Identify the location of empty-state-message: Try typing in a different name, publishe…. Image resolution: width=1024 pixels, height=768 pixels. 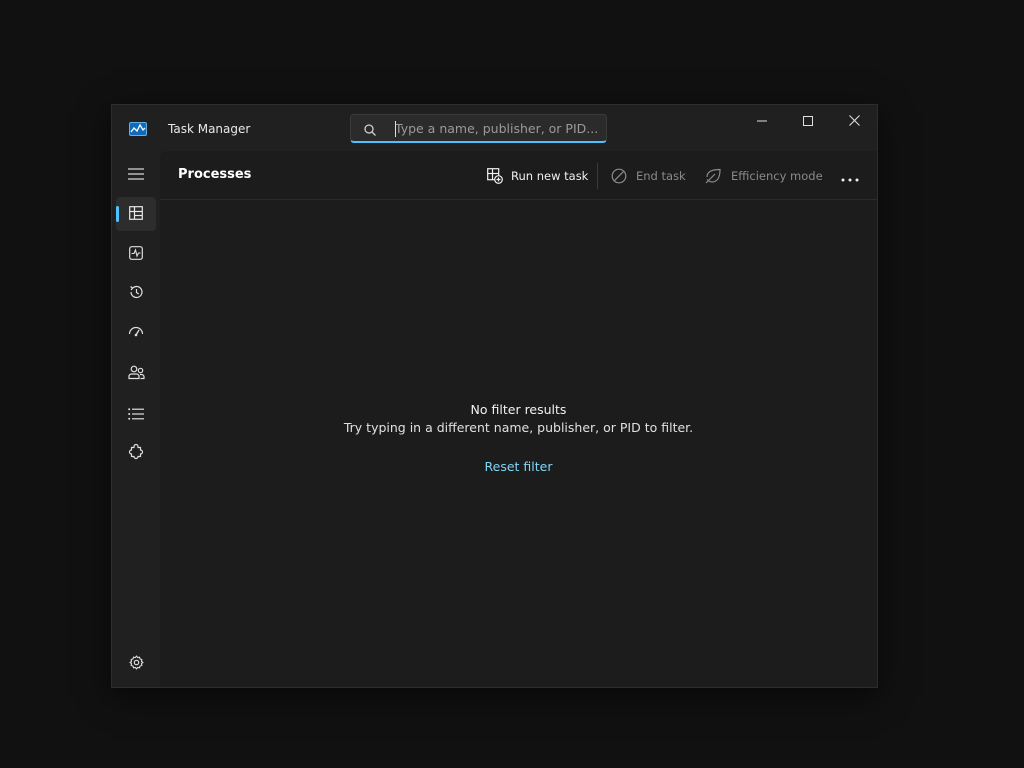
(518, 427).